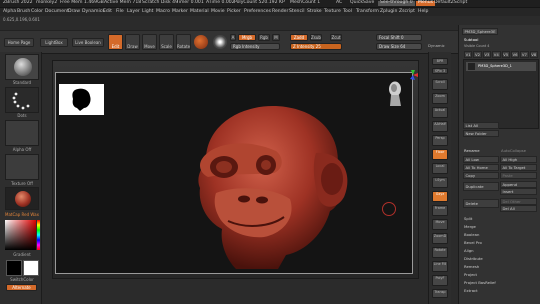 The width and height of the screenshot is (540, 304). I want to click on menu-edit: Edit, so click(107, 12).